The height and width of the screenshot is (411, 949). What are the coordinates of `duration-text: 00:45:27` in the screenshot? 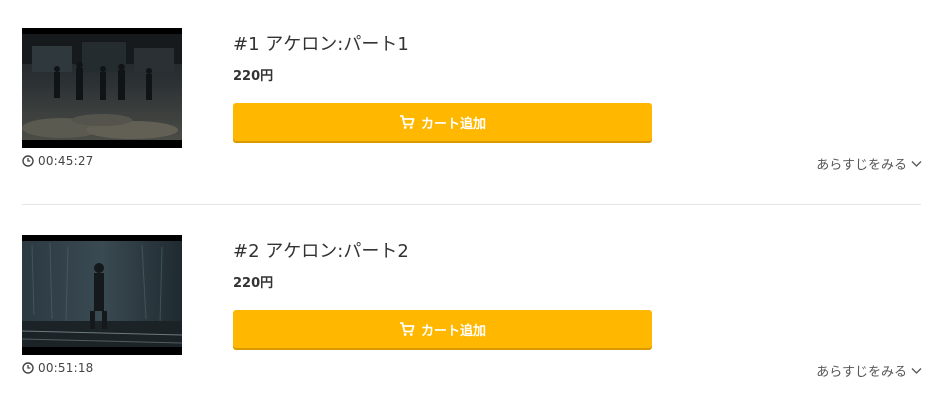 It's located at (66, 161).